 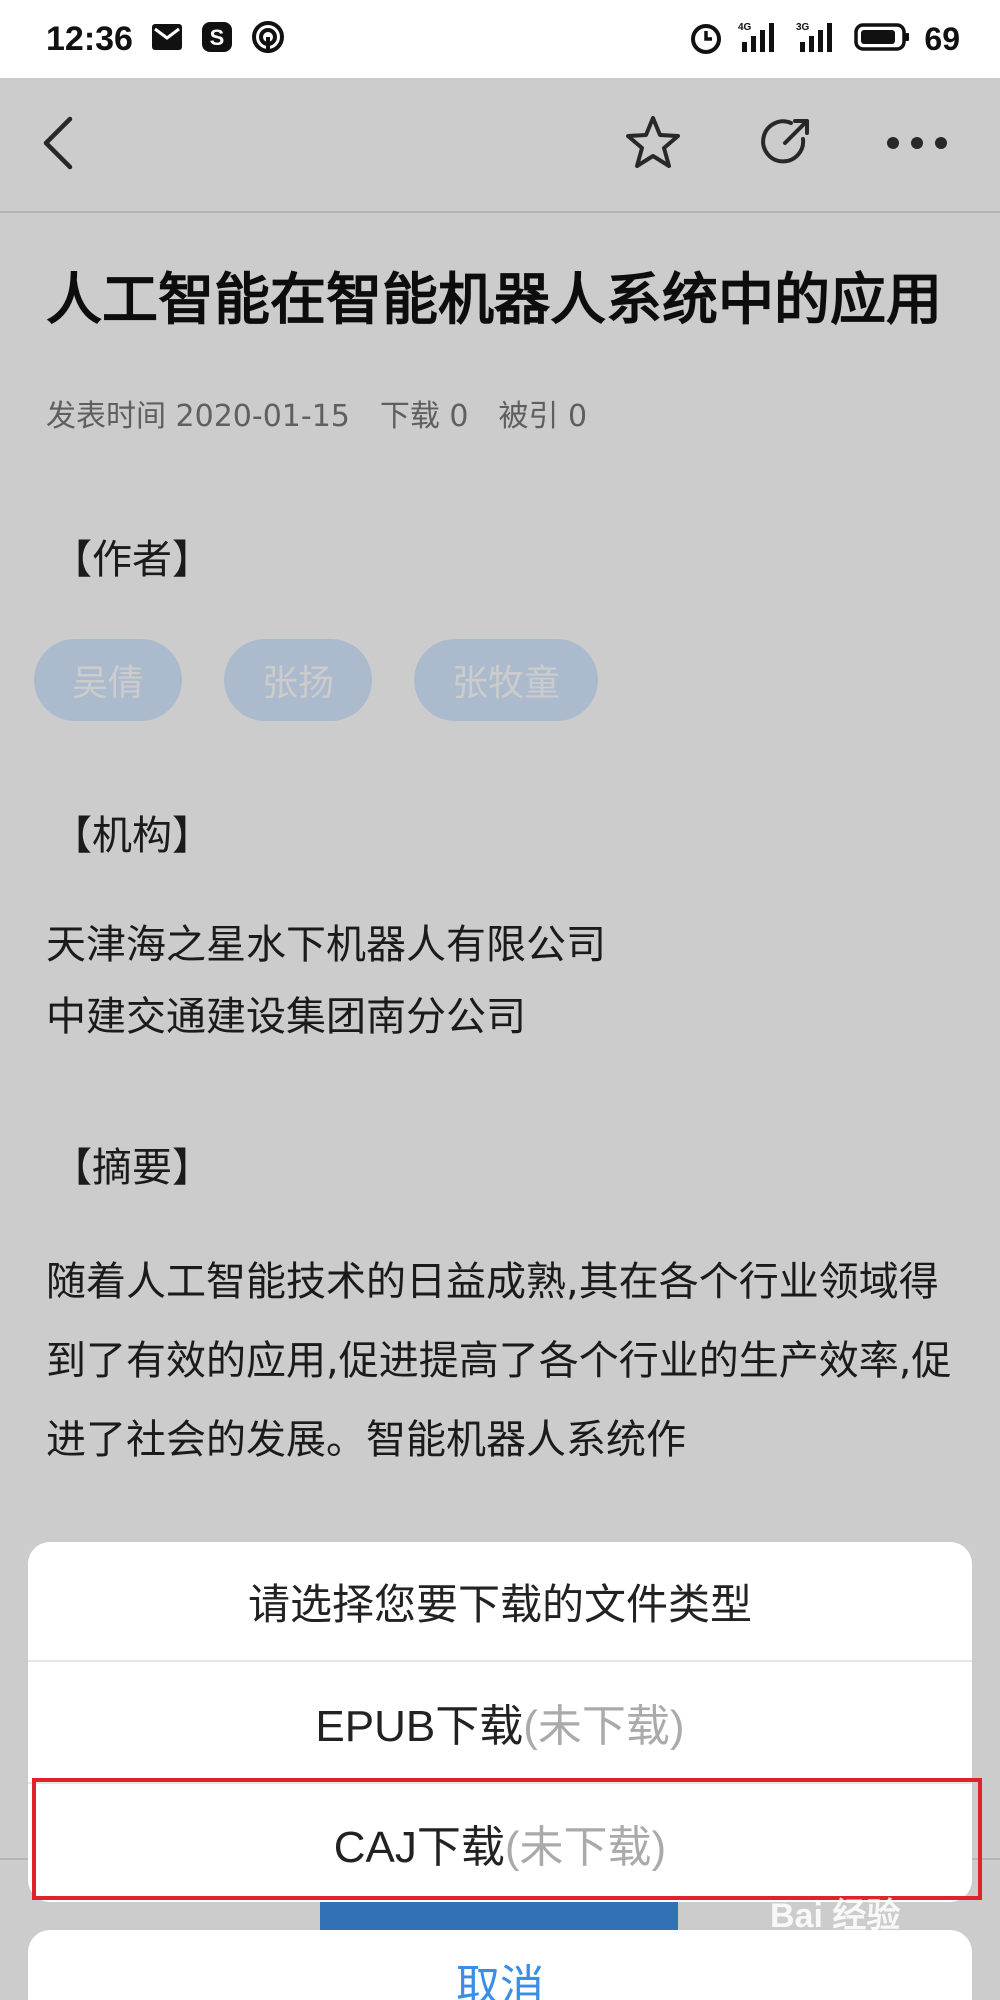 I want to click on highlight-box, so click(x=507, y=1839).